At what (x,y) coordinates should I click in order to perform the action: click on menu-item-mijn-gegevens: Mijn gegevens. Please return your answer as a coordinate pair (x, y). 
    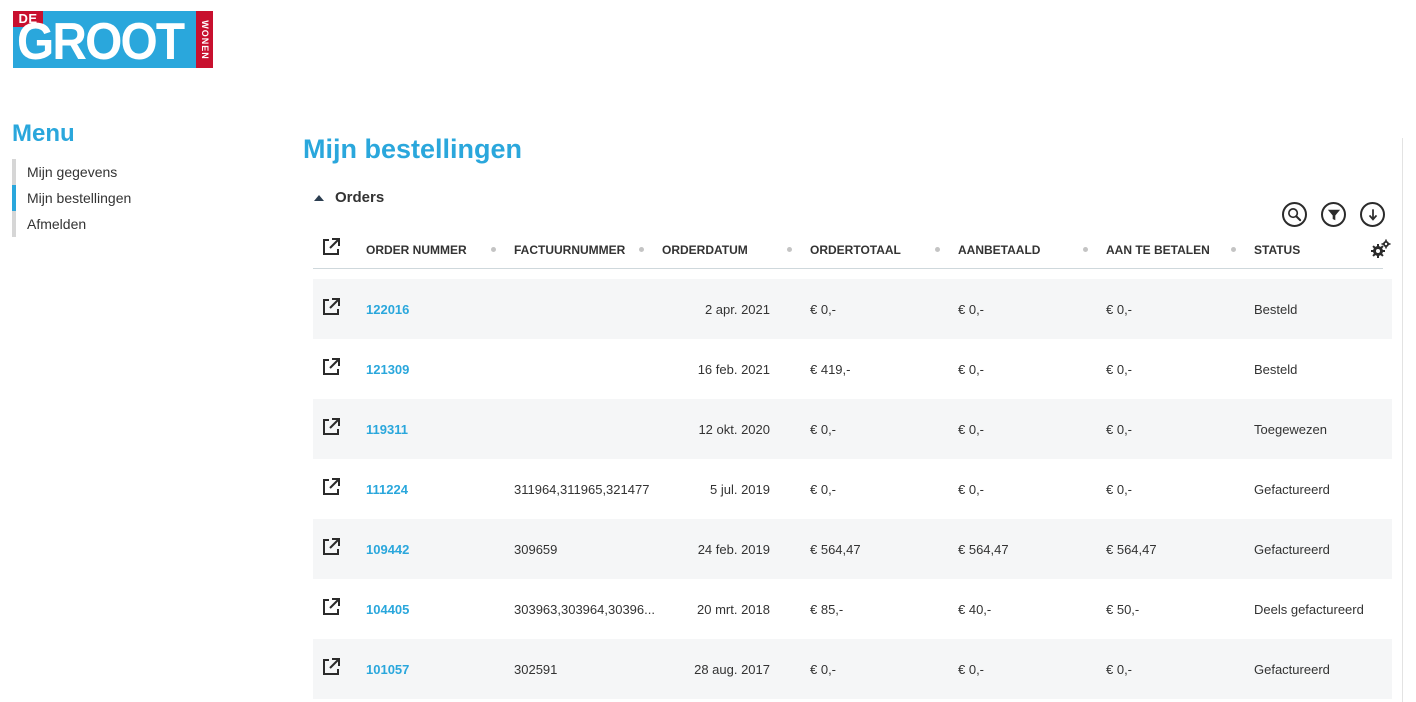
    Looking at the image, I should click on (112, 172).